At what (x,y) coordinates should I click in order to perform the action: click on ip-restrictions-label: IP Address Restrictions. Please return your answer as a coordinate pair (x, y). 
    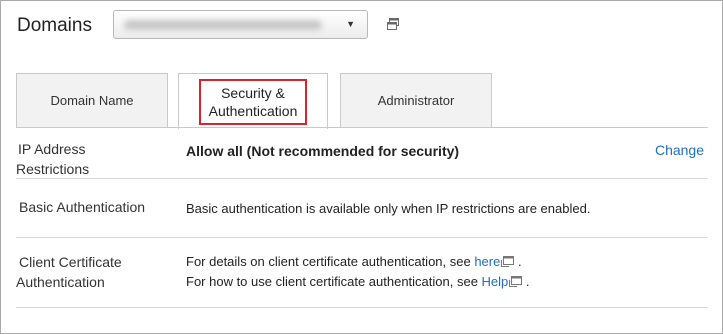
    Looking at the image, I should click on (52, 159).